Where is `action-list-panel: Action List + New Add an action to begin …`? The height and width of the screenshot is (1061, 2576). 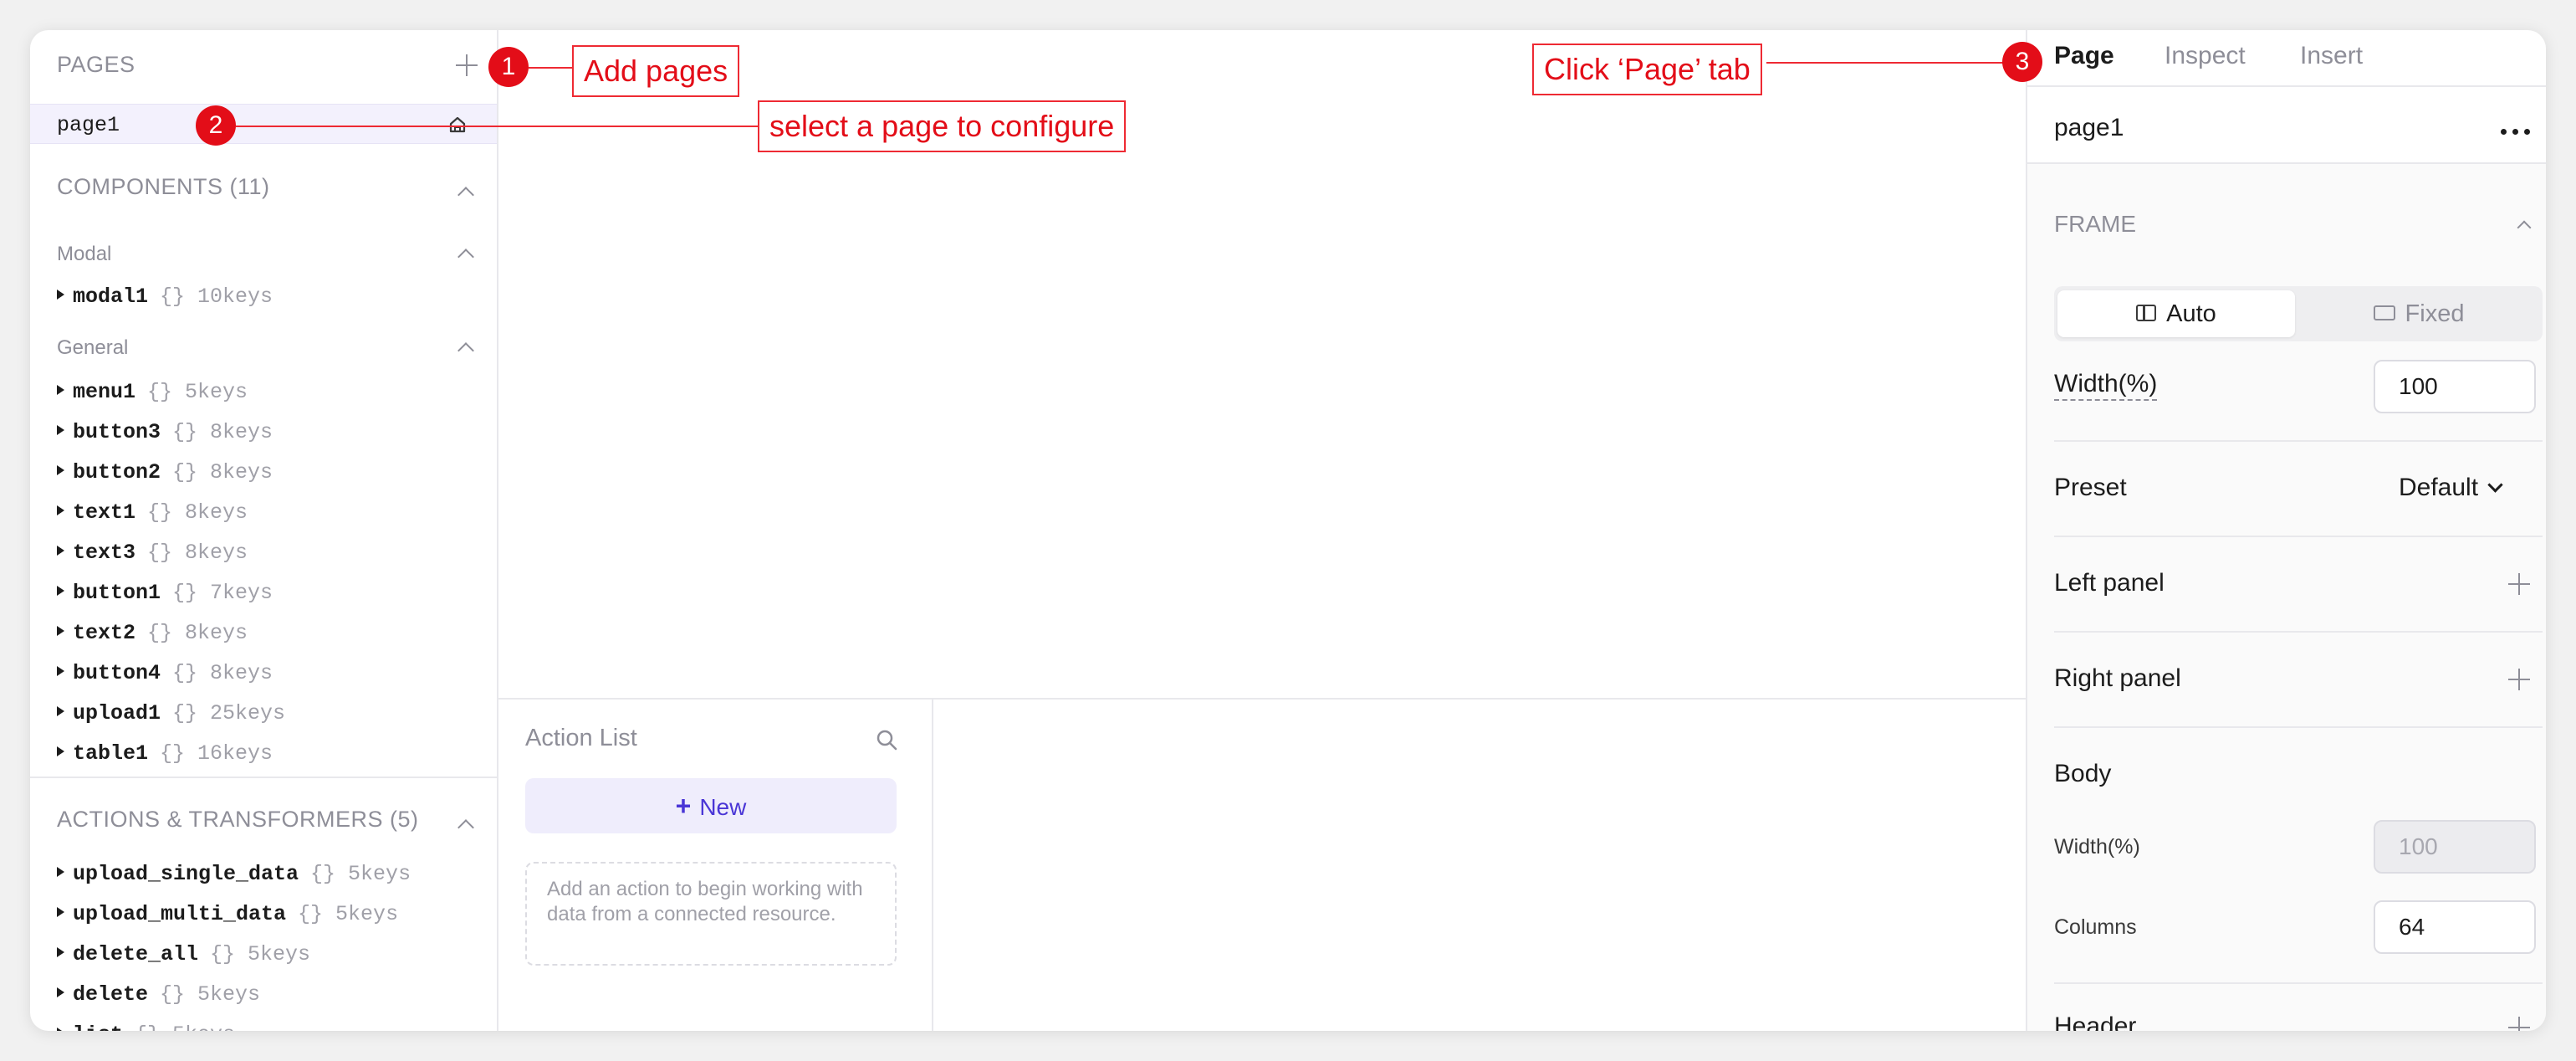
action-list-panel: Action List + New Add an action to begin … is located at coordinates (715, 866).